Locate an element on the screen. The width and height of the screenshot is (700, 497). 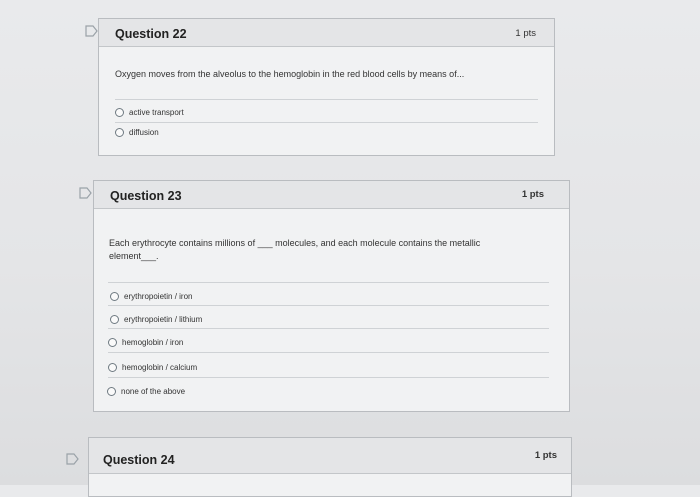
option-label: diffusion is located at coordinates (144, 132).